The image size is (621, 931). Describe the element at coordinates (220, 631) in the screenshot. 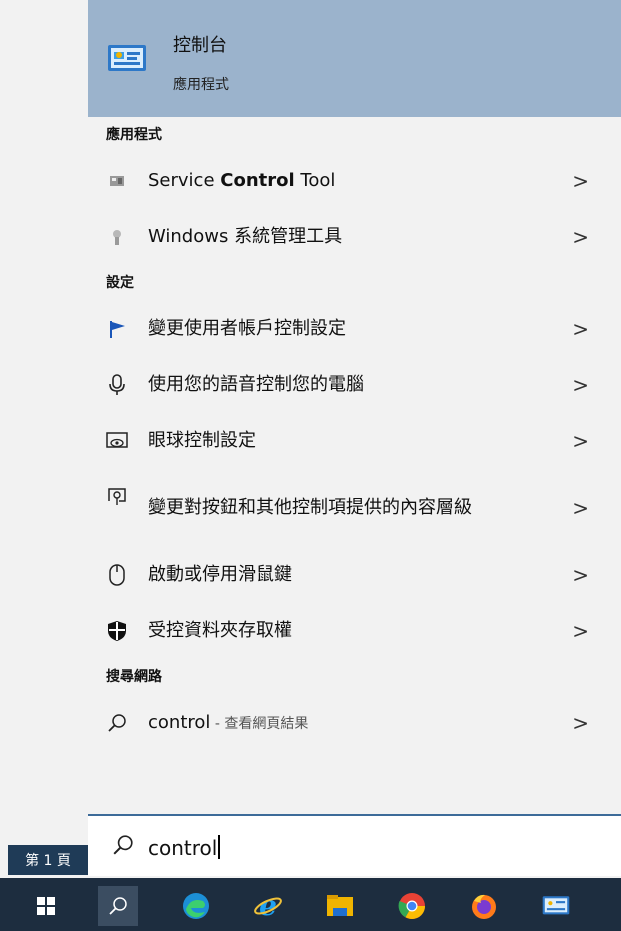

I see `result-label: 受控資料夾存取權` at that location.